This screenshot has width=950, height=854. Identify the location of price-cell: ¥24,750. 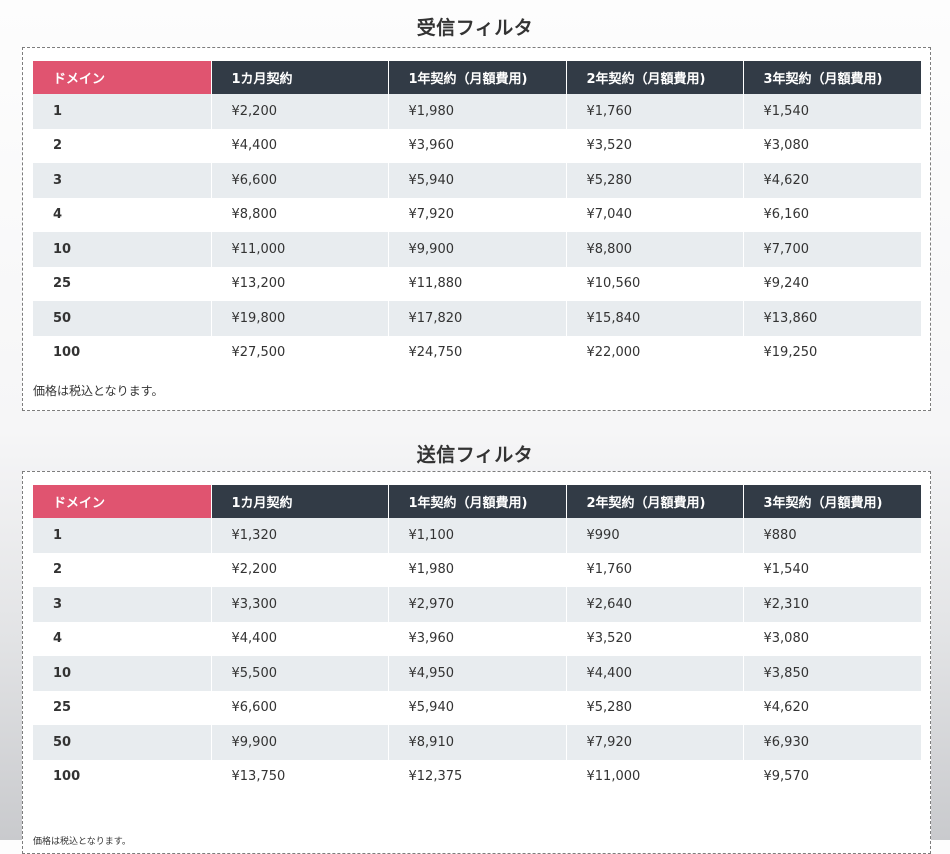
(477, 352).